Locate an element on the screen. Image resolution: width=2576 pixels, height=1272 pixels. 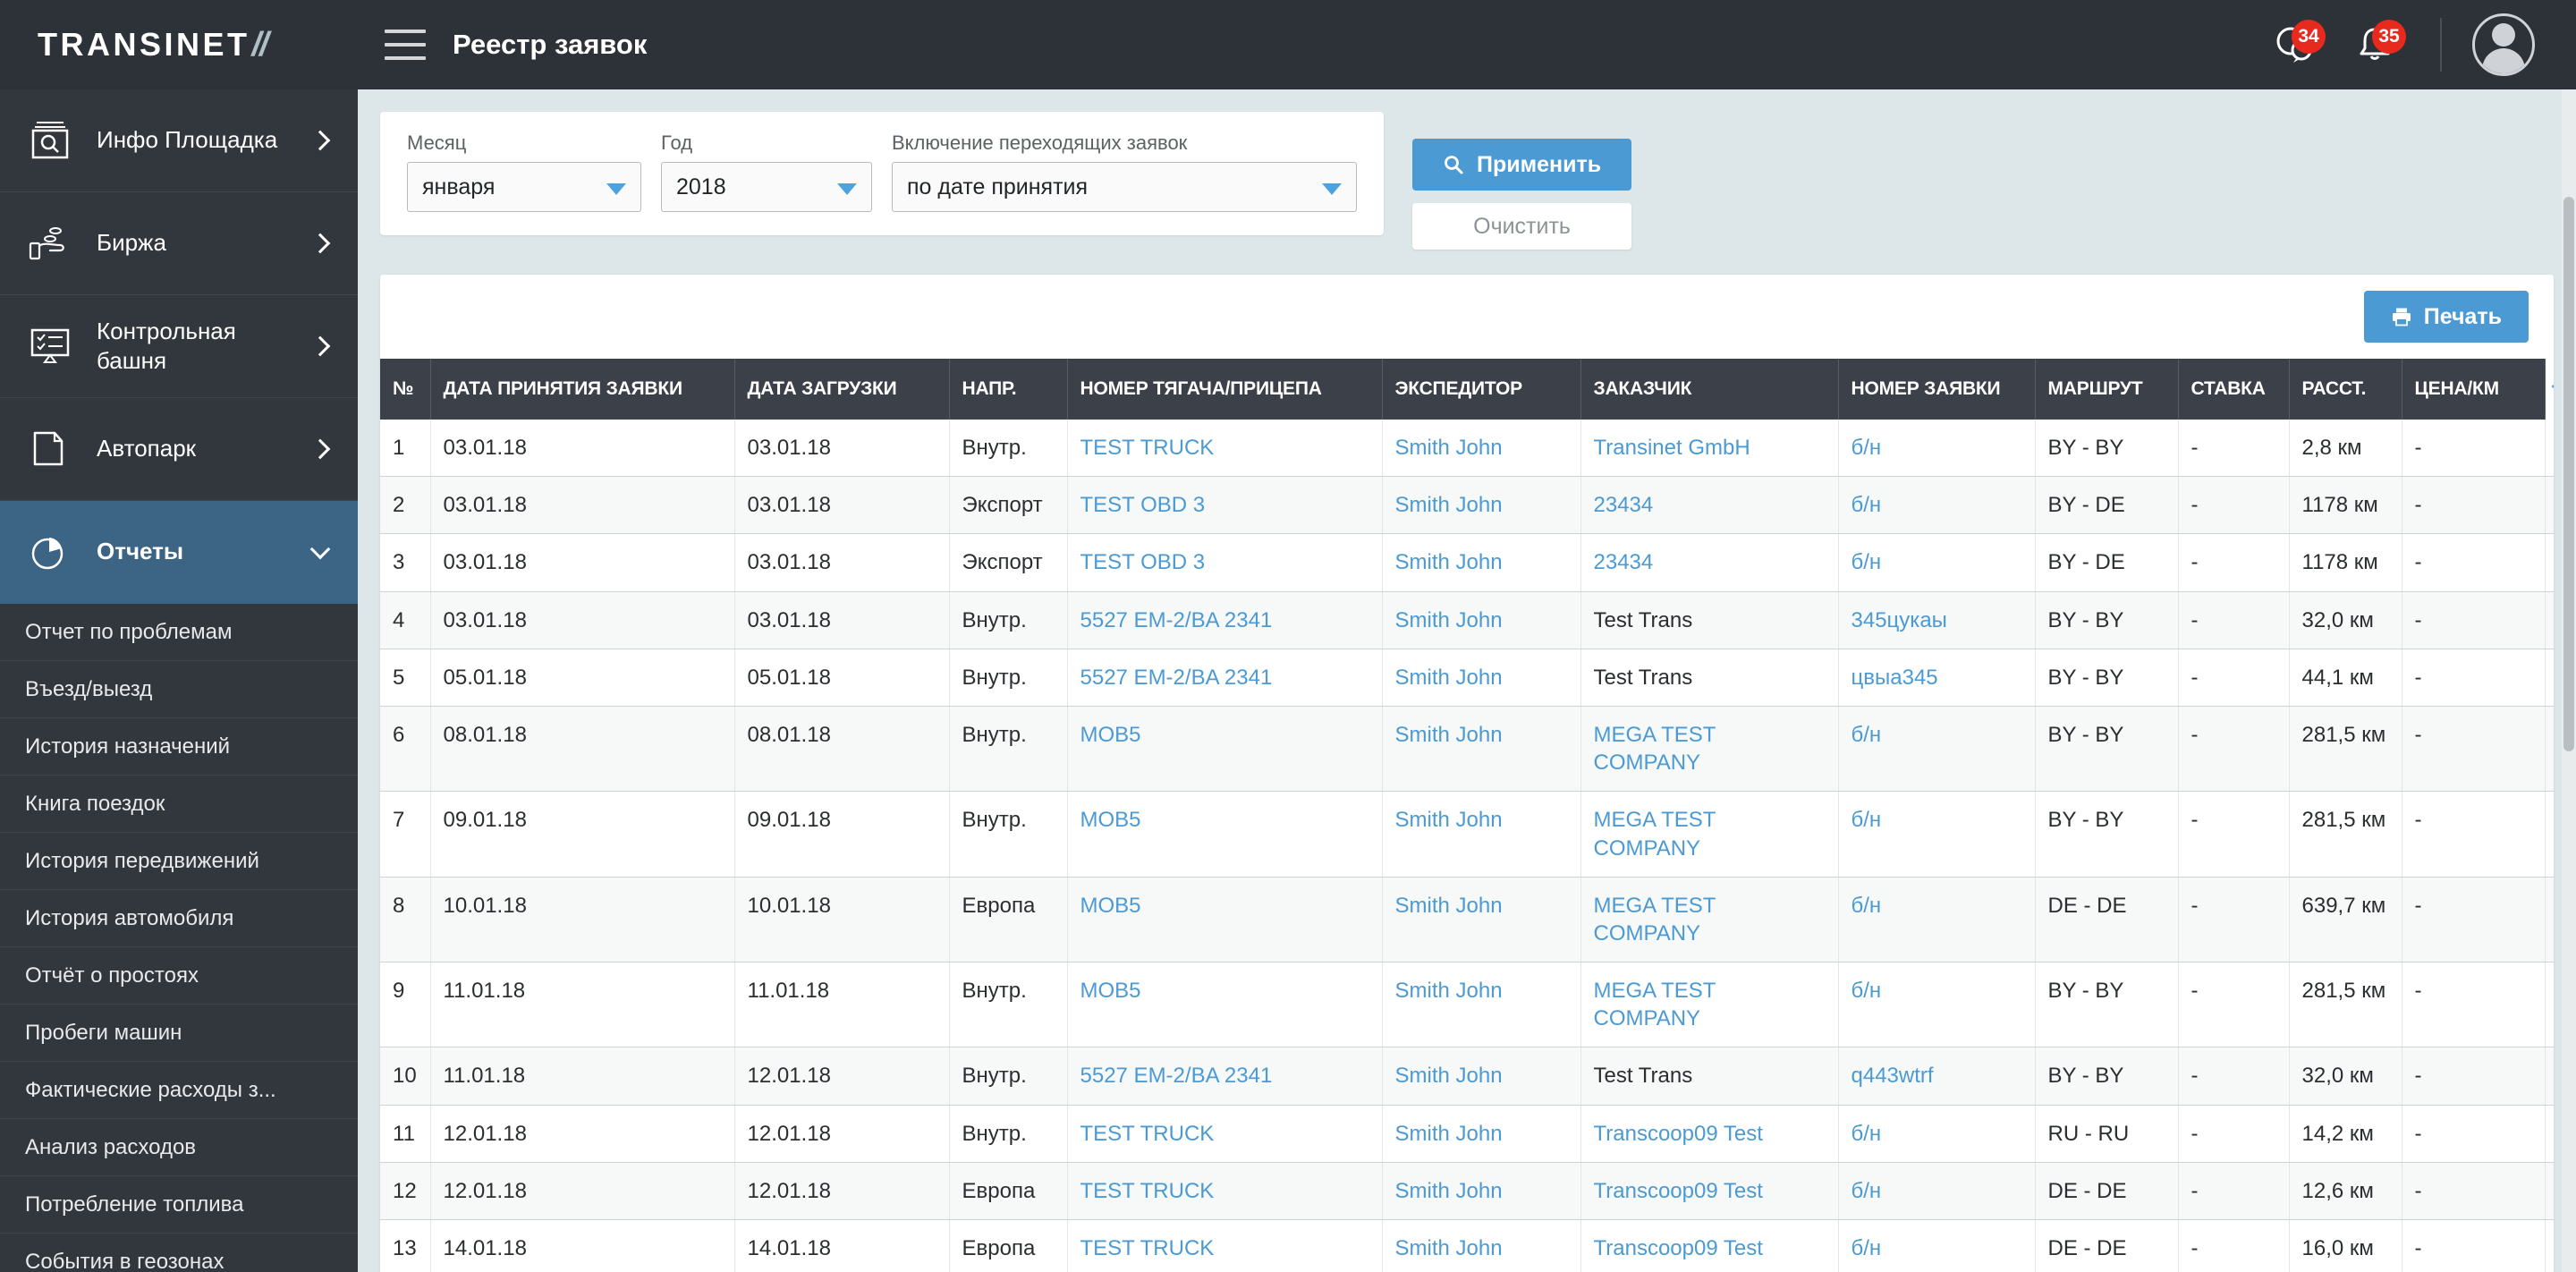
sidebar-item-avtopark: Автопарк is located at coordinates (179, 449).